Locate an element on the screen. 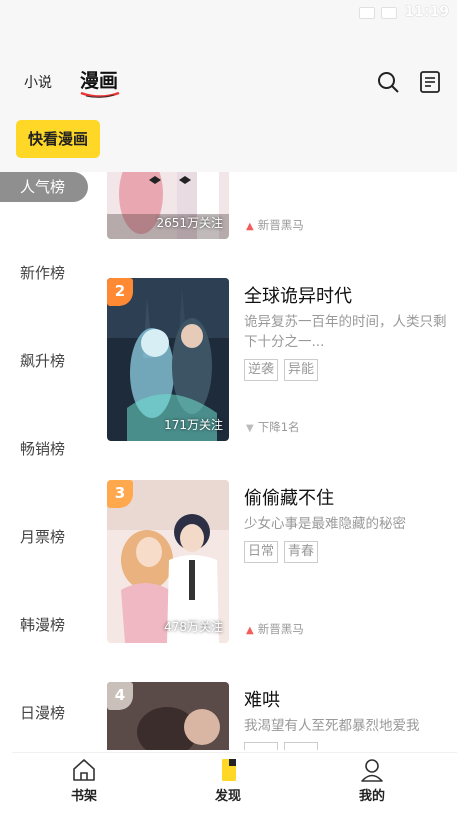  tag-list: 逆袭 异能 is located at coordinates (284, 369).